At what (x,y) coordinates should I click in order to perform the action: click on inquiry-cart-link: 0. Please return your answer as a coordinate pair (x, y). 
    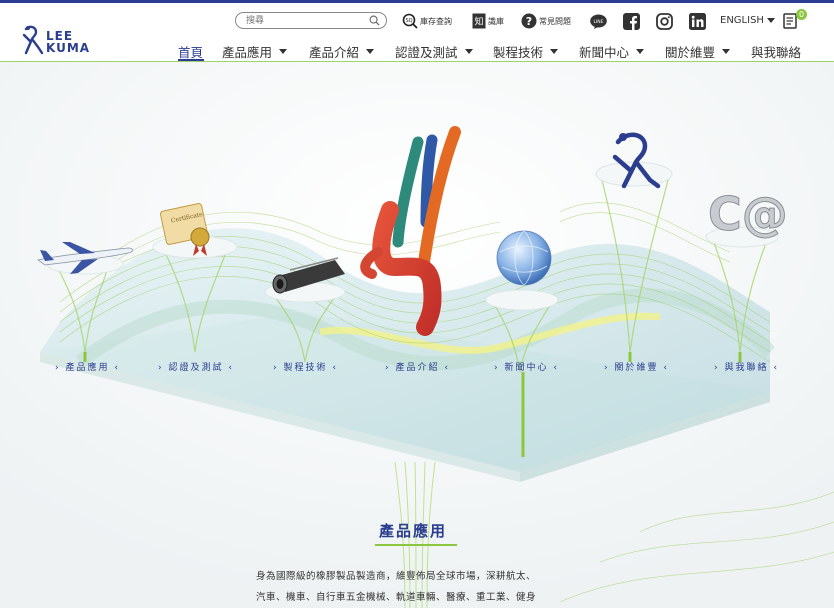
    Looking at the image, I should click on (795, 19).